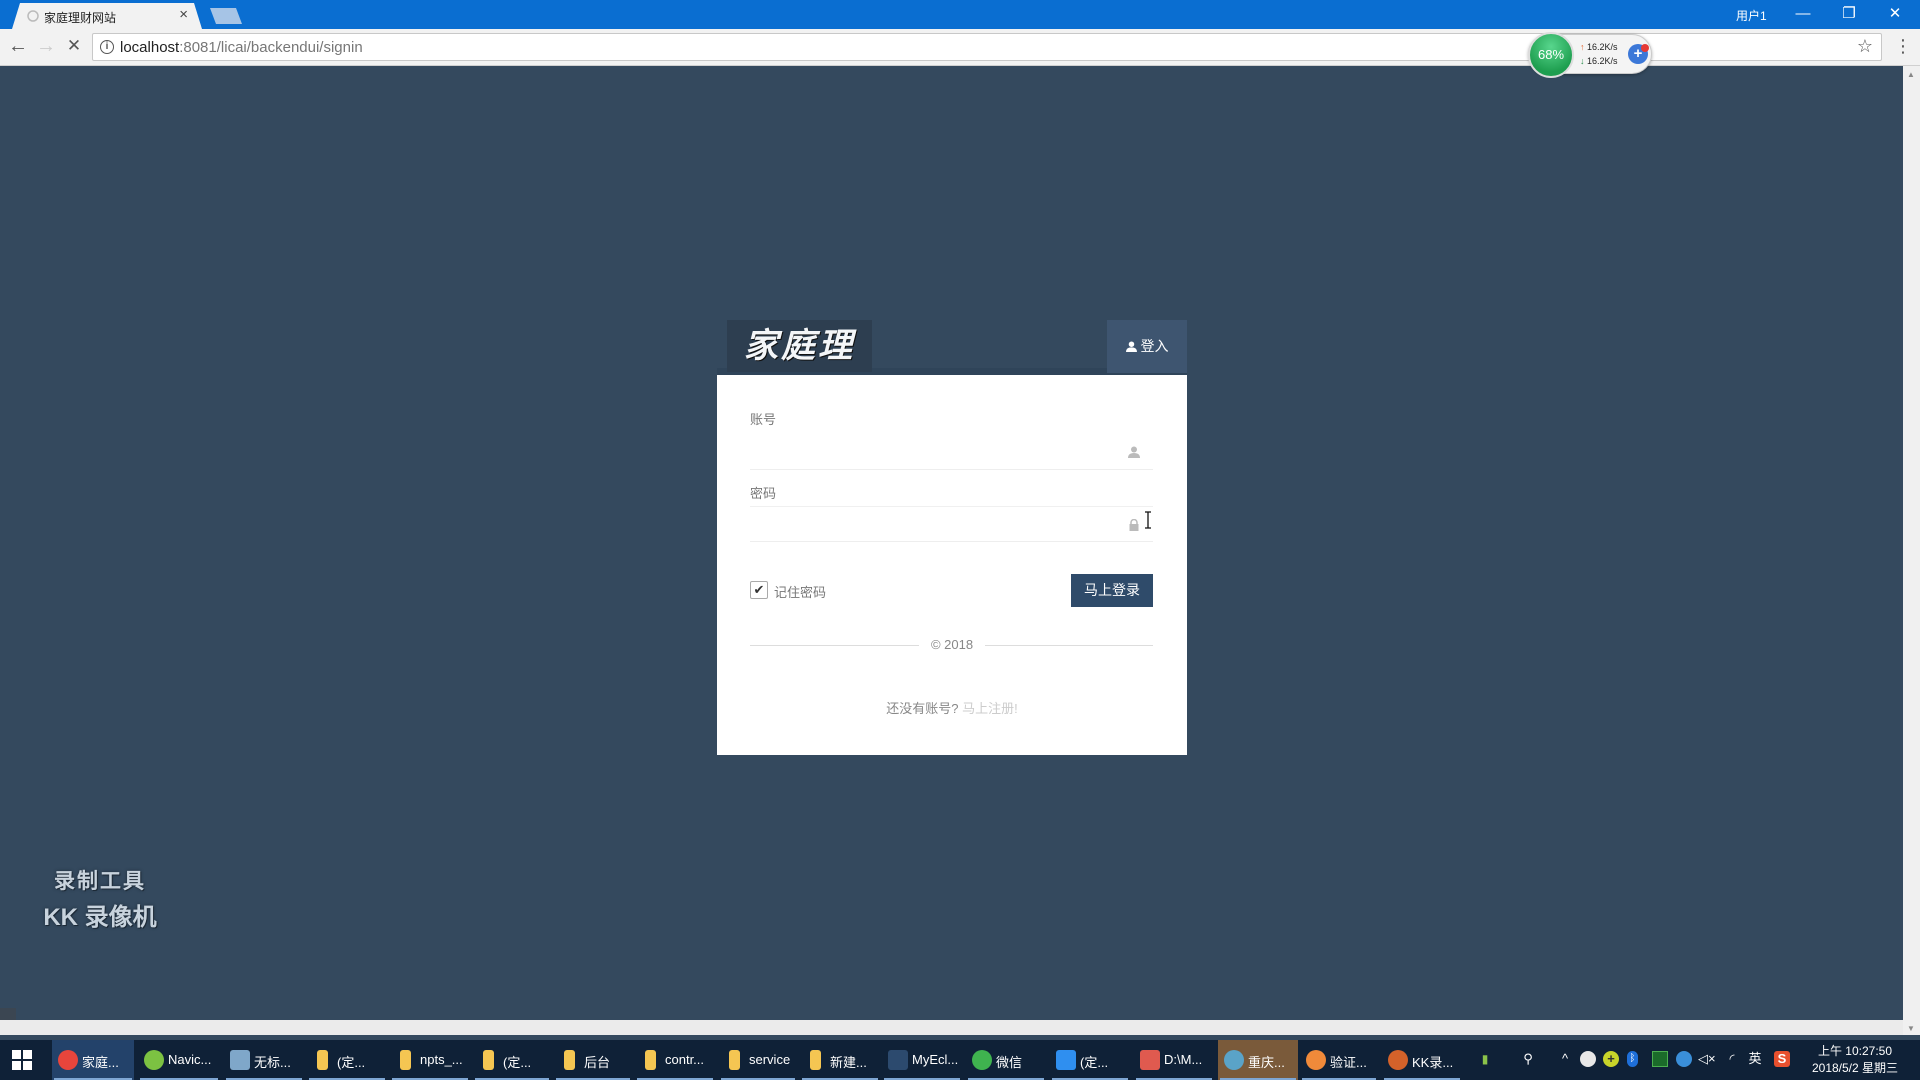 The height and width of the screenshot is (1080, 1920). Describe the element at coordinates (1732, 1059) in the screenshot. I see `wifi-icon: ◜` at that location.